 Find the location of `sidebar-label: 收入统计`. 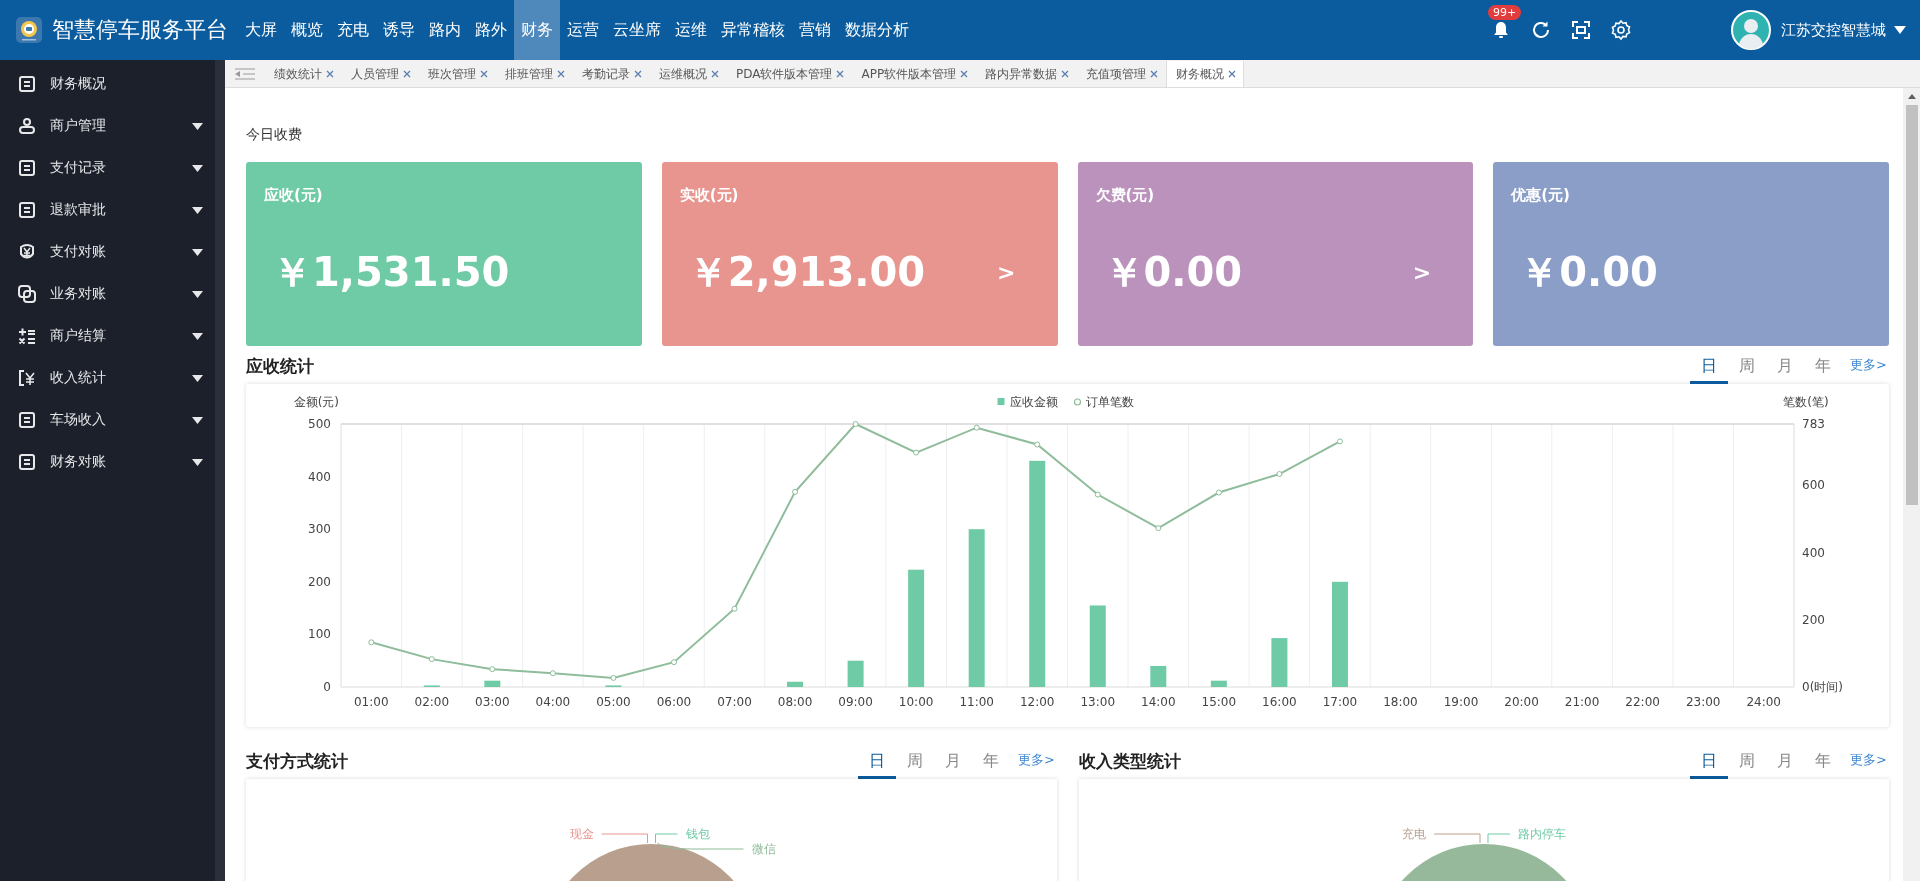

sidebar-label: 收入统计 is located at coordinates (78, 378).